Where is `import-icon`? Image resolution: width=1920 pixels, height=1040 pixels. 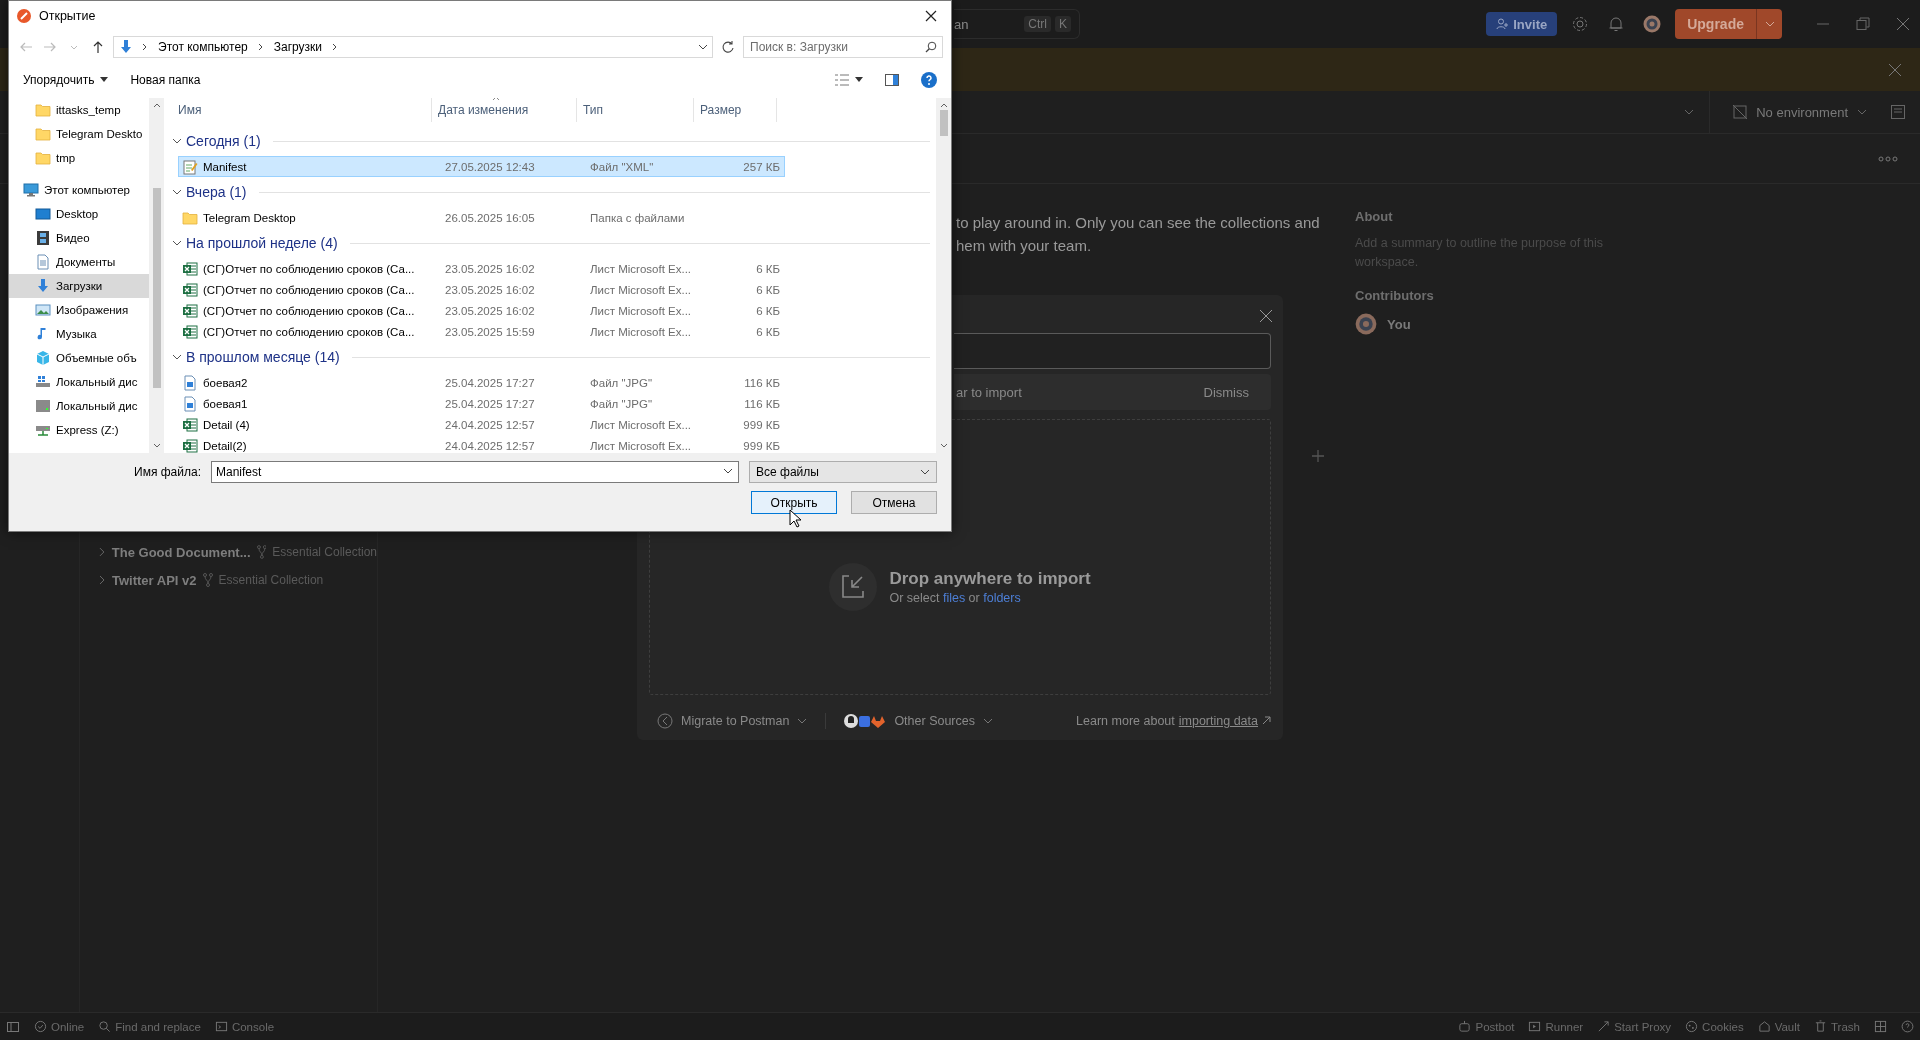
import-icon is located at coordinates (853, 587).